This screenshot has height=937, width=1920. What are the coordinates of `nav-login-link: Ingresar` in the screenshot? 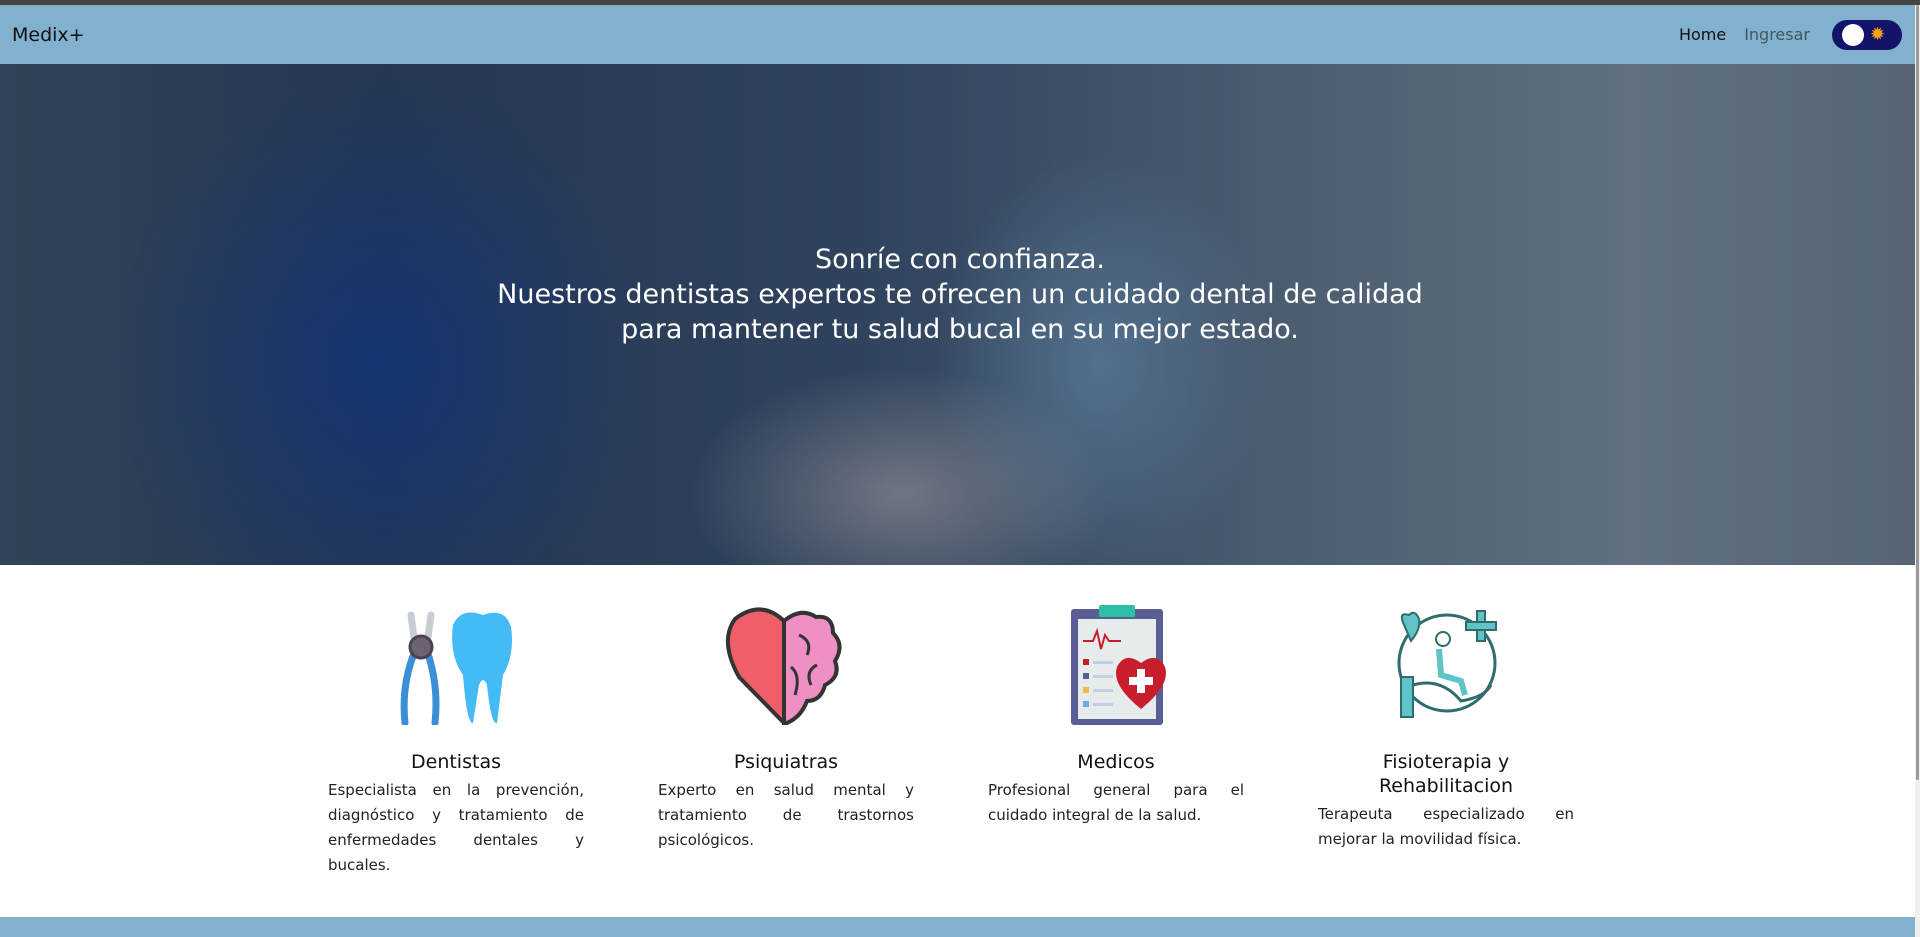 It's located at (1777, 34).